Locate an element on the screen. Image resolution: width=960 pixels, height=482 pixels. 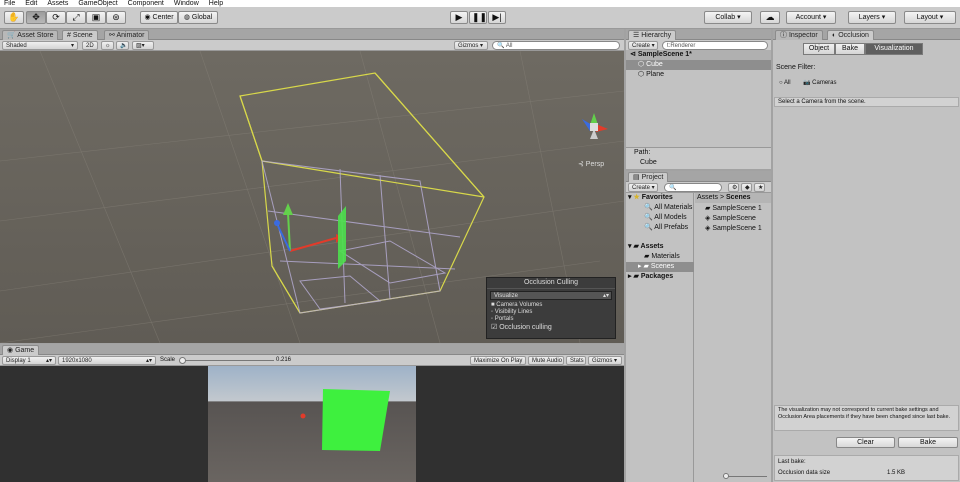
occlusion-culling-toggle: ☑ Occlusion culling is located at coordinates (551, 327).